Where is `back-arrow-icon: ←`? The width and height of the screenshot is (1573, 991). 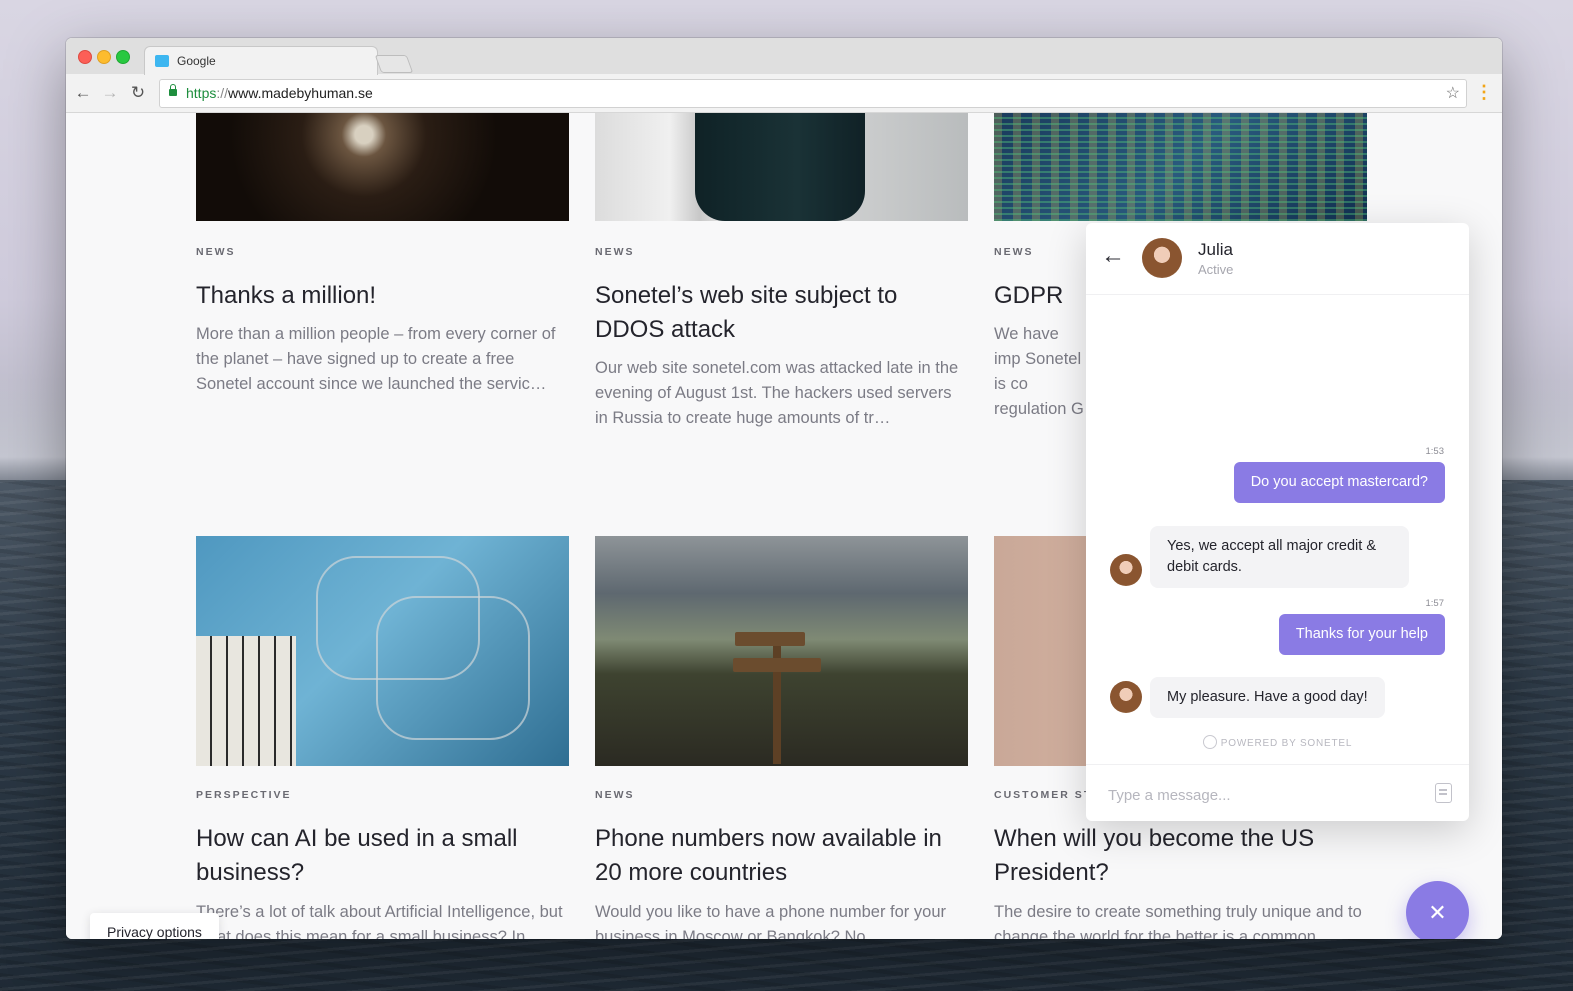
back-arrow-icon: ← is located at coordinates (1113, 256).